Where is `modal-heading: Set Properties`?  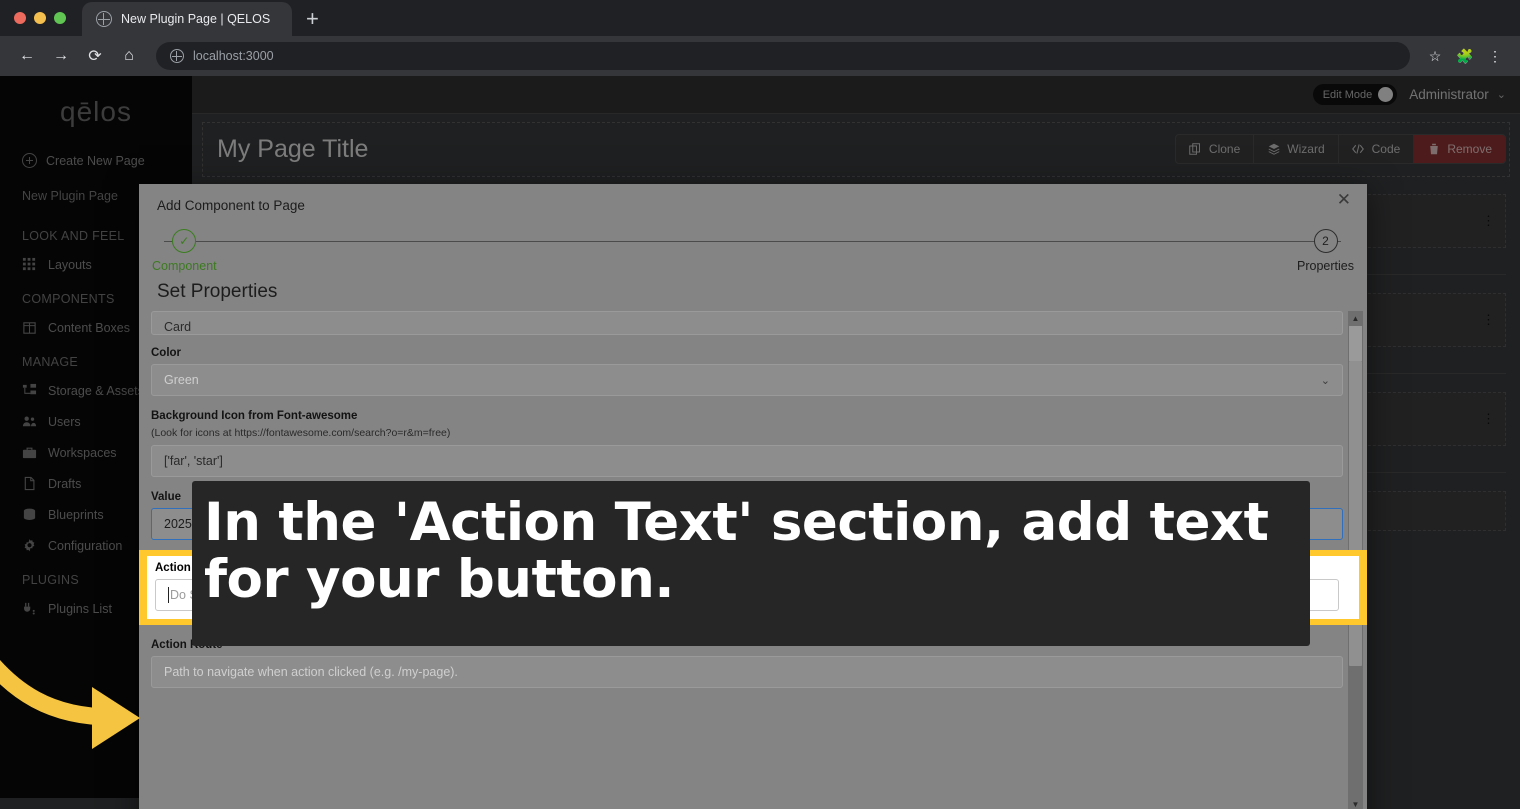
modal-heading: Set Properties is located at coordinates (217, 291).